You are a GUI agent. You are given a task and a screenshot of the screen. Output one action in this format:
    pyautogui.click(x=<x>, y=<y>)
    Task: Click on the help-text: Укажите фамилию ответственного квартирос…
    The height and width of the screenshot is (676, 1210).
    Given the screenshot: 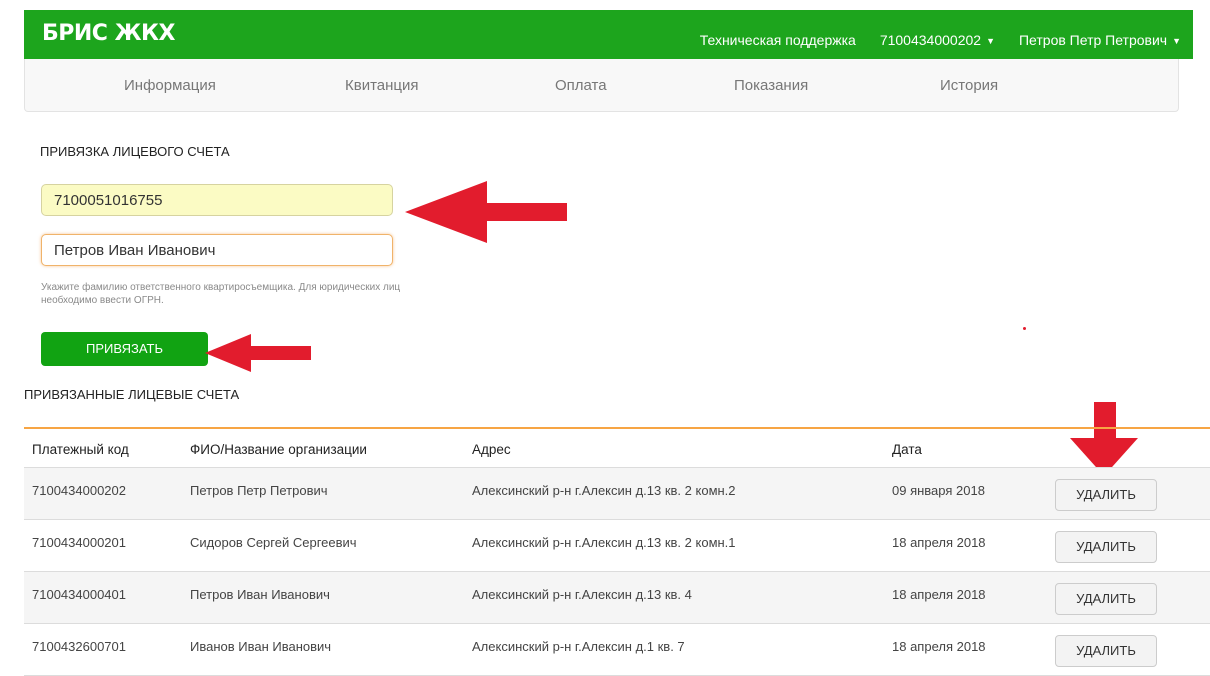 What is the action you would take?
    pyautogui.click(x=221, y=294)
    